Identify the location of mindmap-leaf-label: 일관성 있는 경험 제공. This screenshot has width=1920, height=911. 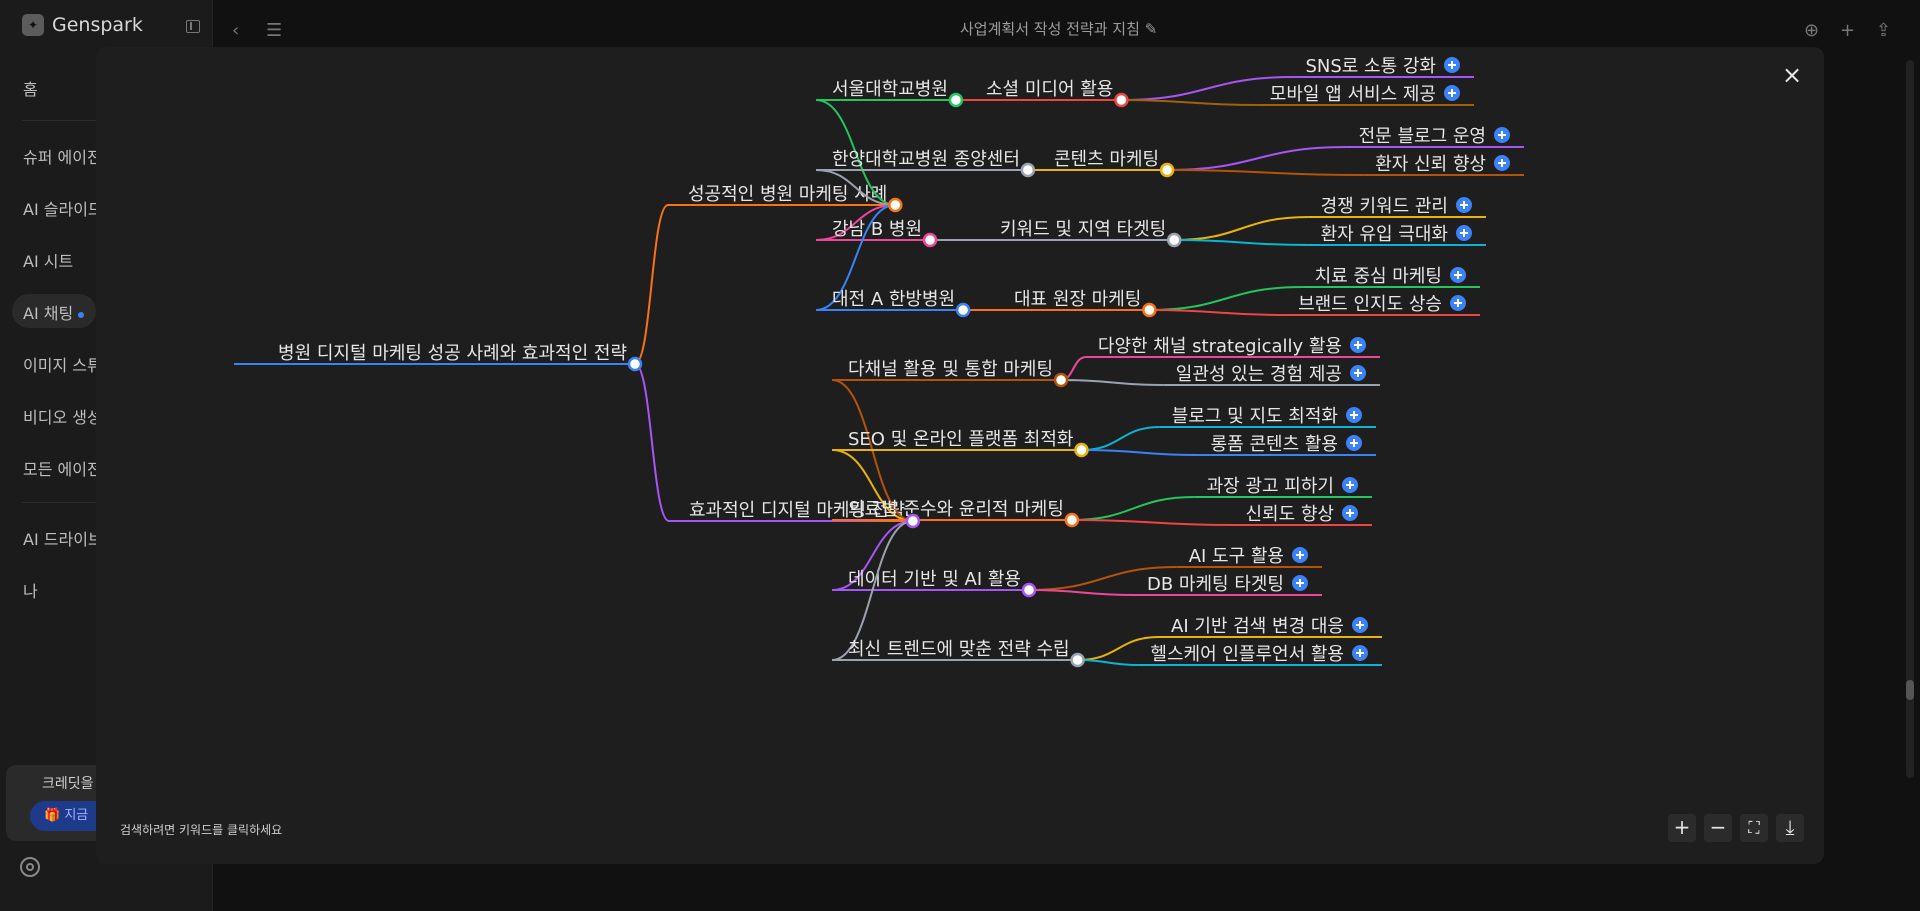
(1259, 374).